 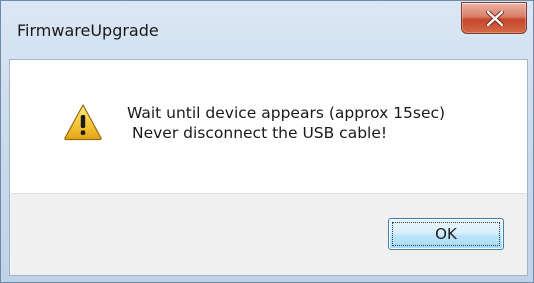 What do you see at coordinates (83, 122) in the screenshot?
I see `warning-icon` at bounding box center [83, 122].